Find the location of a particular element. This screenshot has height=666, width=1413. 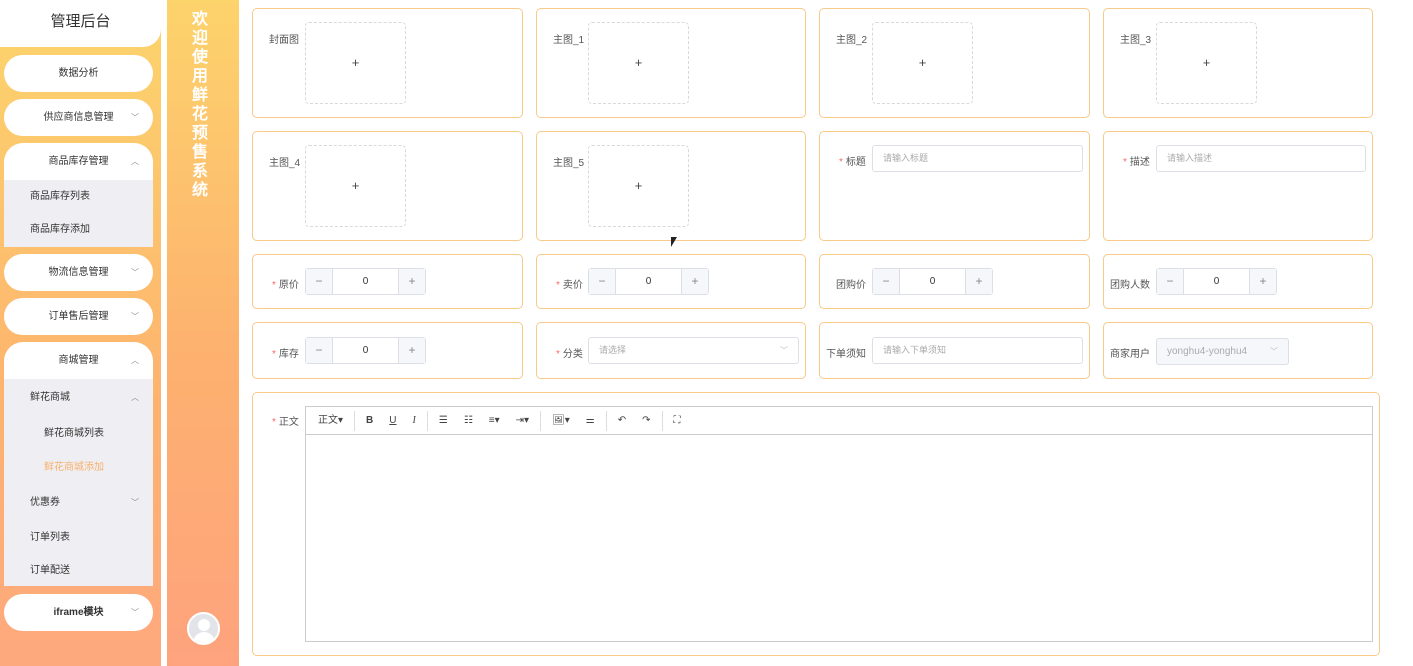

sidebar-item-label: 商品库存管理 is located at coordinates (78, 161).